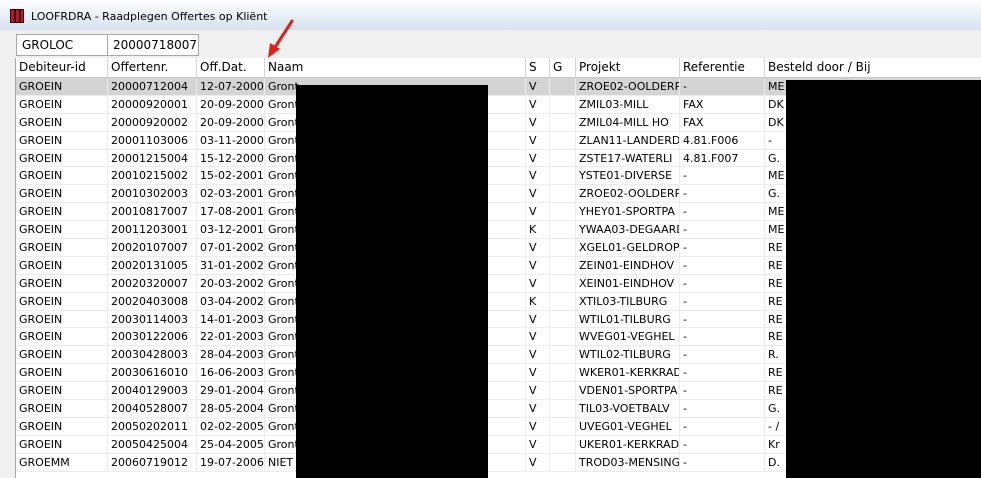  What do you see at coordinates (231, 248) in the screenshot?
I see `cell-off-dat: 07-01-2002` at bounding box center [231, 248].